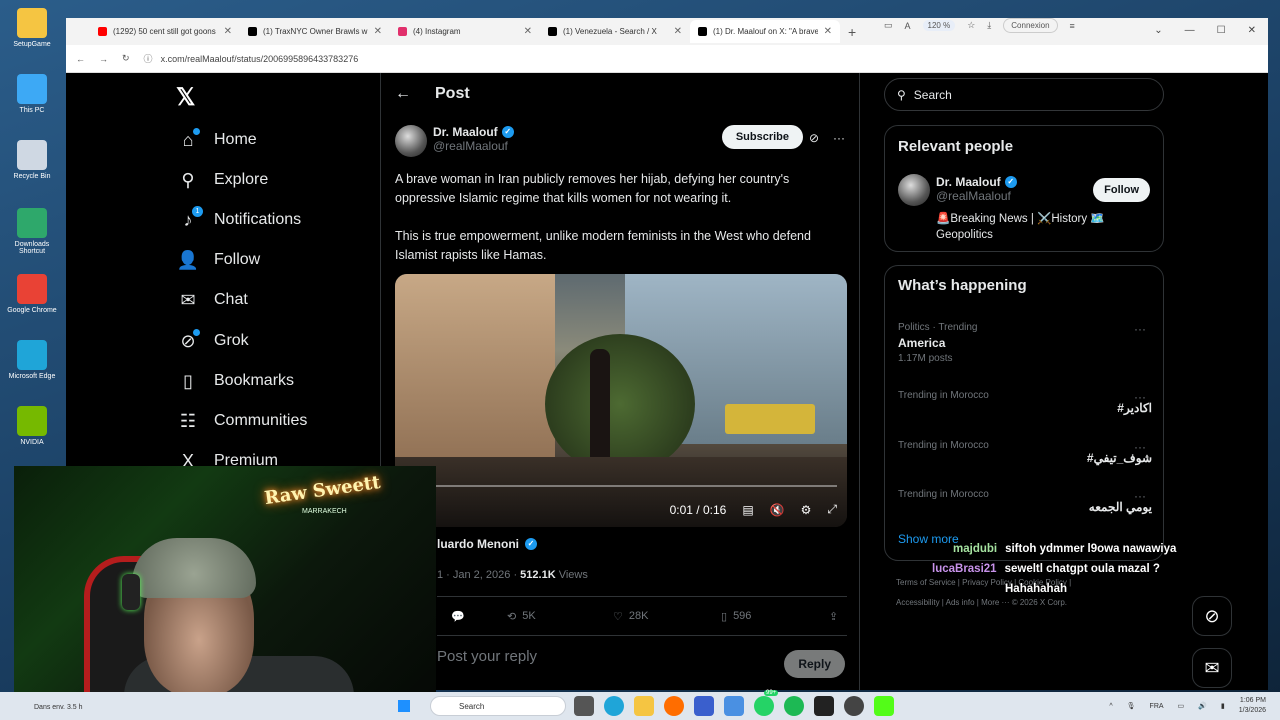 The width and height of the screenshot is (1280, 720). Describe the element at coordinates (621, 486) in the screenshot. I see `video-progress-bar` at that location.